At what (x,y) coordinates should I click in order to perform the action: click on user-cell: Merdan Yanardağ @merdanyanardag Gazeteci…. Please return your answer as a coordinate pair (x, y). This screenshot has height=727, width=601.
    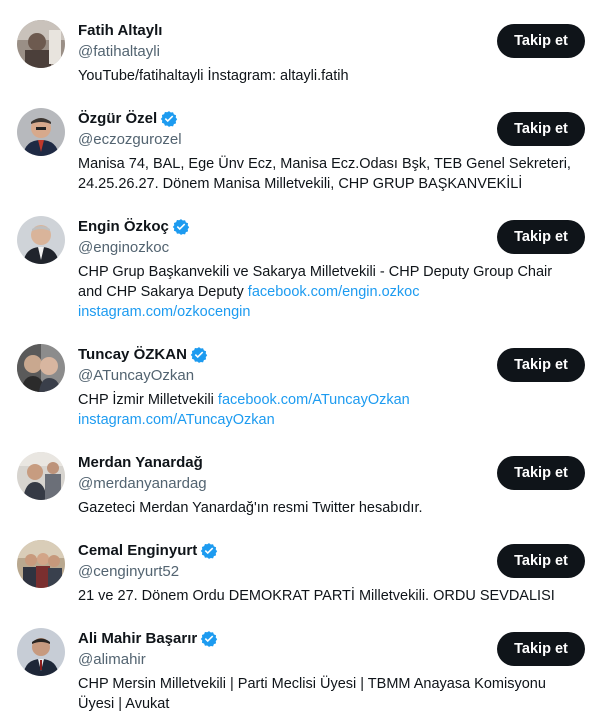
    Looking at the image, I should click on (300, 476).